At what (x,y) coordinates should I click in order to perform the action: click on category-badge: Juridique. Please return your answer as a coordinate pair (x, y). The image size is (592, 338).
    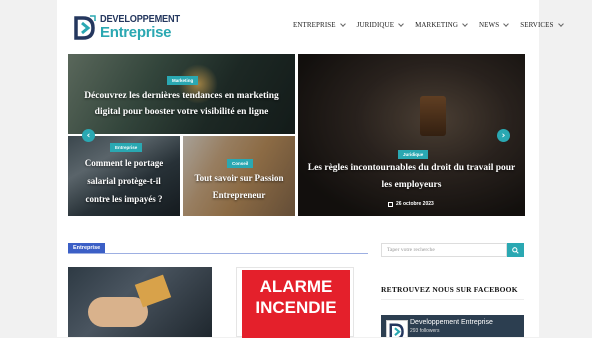
    Looking at the image, I should click on (413, 154).